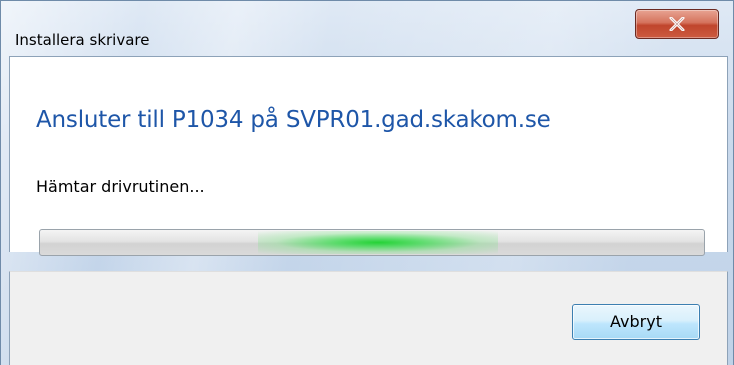 This screenshot has width=734, height=365. I want to click on cancel-button: Avbryt, so click(636, 322).